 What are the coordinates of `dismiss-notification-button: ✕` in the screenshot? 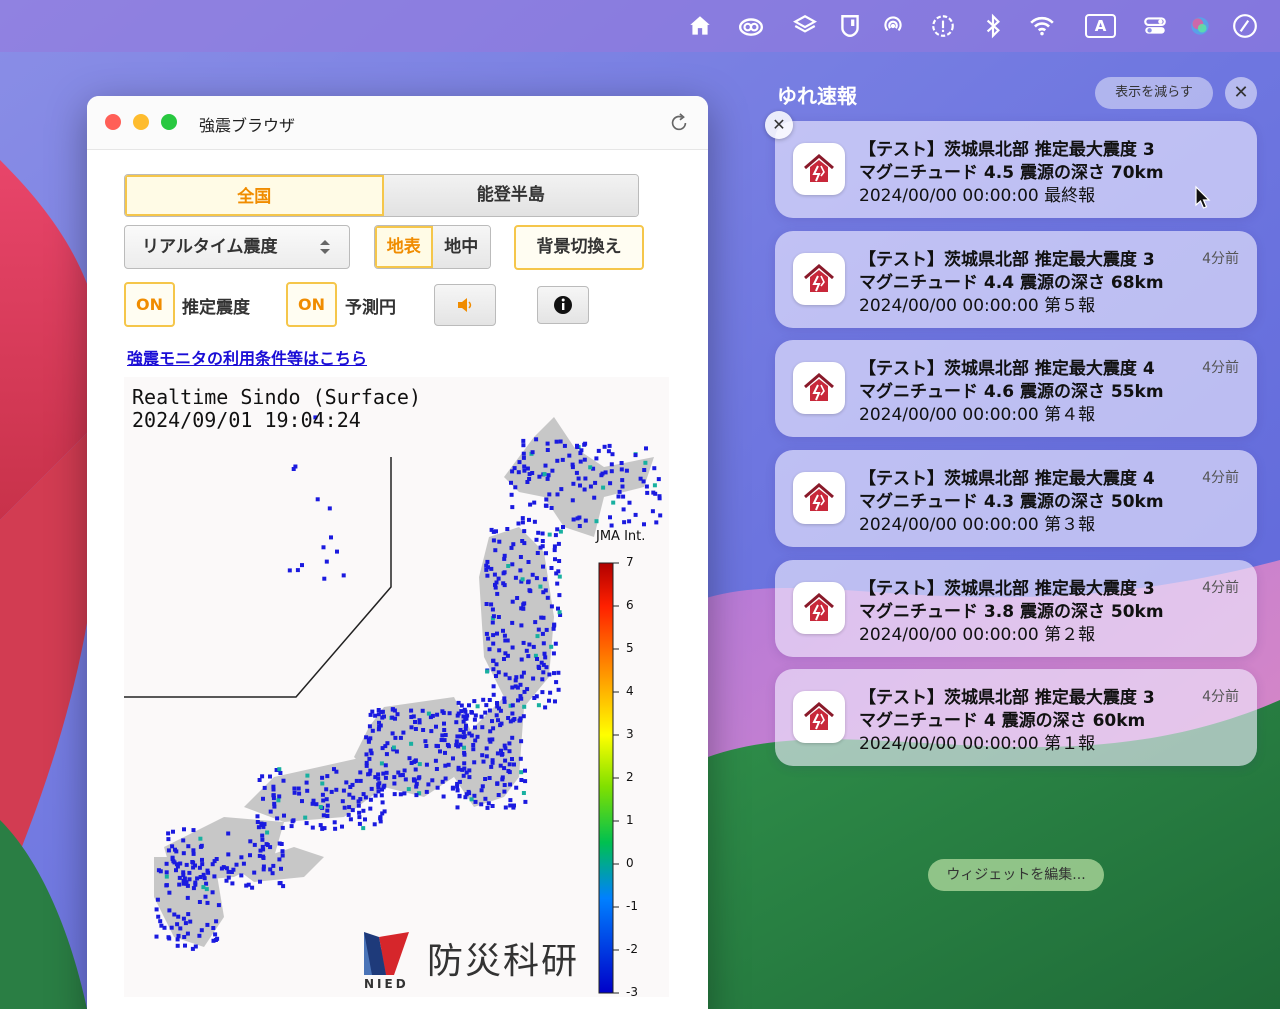 It's located at (779, 125).